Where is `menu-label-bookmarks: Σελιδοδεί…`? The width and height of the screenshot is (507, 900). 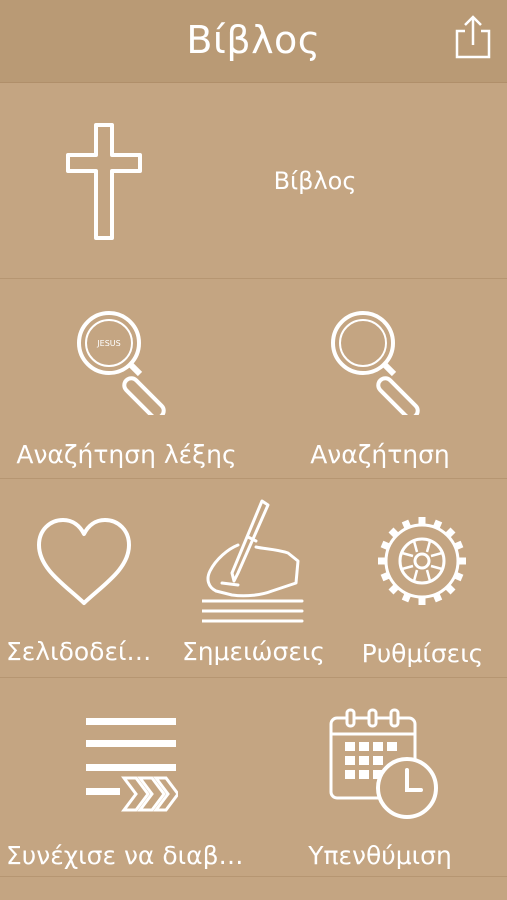
menu-label-bookmarks: Σελιδοδεί… is located at coordinates (79, 651).